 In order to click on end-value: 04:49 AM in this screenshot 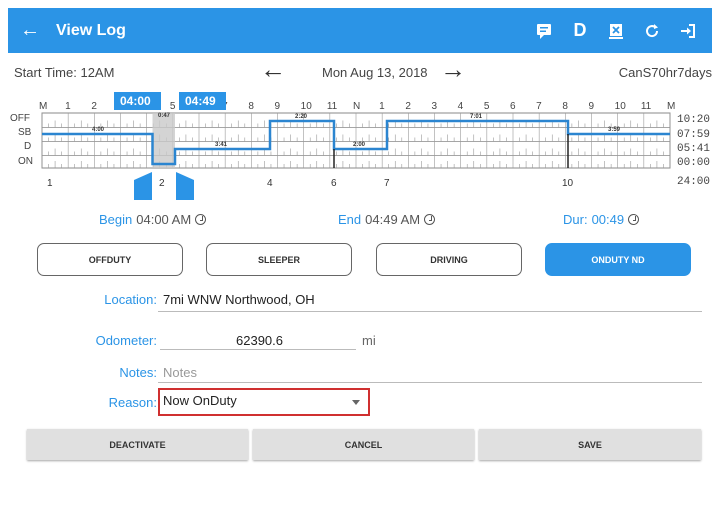, I will do `click(393, 219)`.